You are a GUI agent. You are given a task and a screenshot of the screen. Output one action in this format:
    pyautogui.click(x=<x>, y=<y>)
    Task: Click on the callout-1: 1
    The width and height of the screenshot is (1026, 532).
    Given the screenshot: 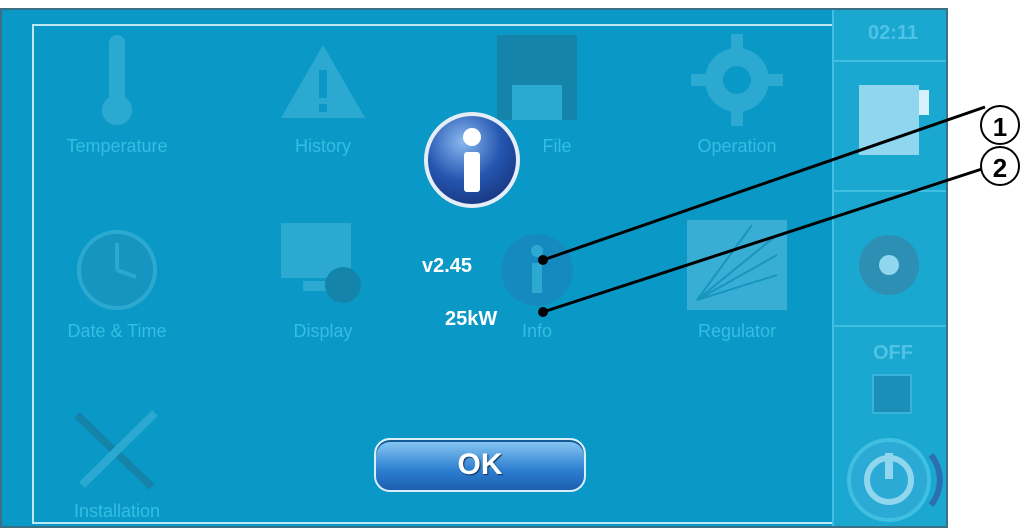 What is the action you would take?
    pyautogui.click(x=1000, y=125)
    